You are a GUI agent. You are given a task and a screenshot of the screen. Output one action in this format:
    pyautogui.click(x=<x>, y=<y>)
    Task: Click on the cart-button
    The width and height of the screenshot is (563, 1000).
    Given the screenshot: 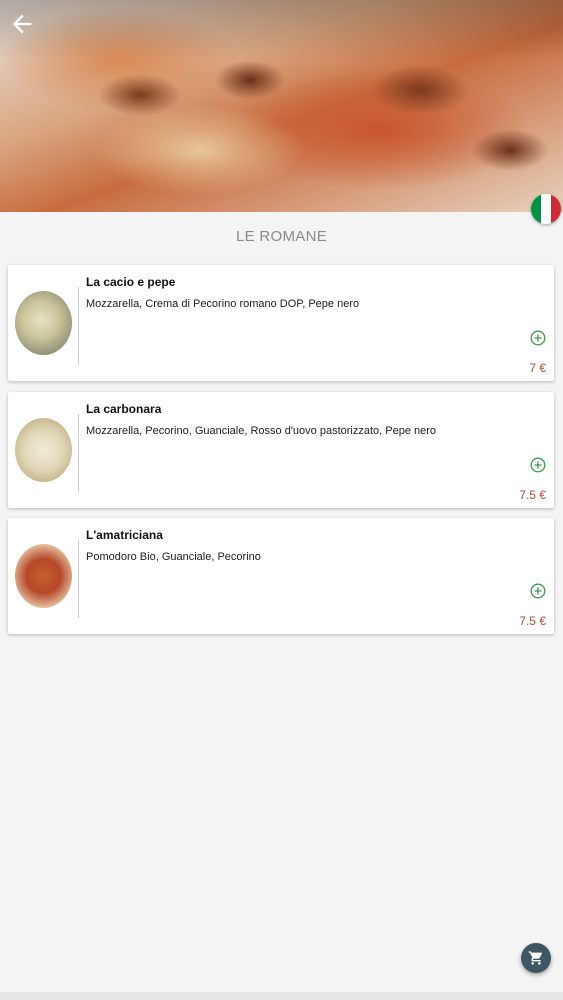 What is the action you would take?
    pyautogui.click(x=536, y=958)
    